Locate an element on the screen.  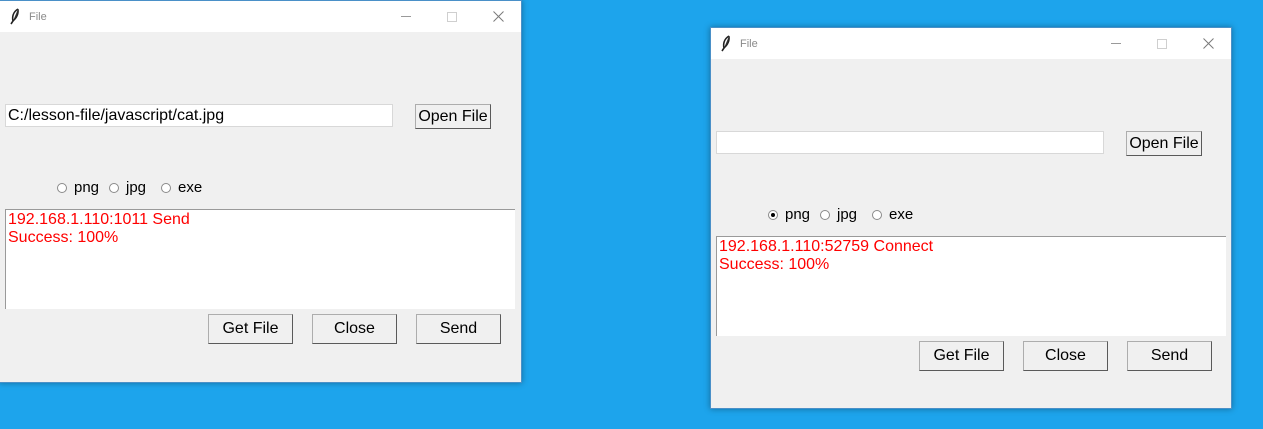
file-path-input: C:/lesson-file/javascript/cat.jpg is located at coordinates (199, 115).